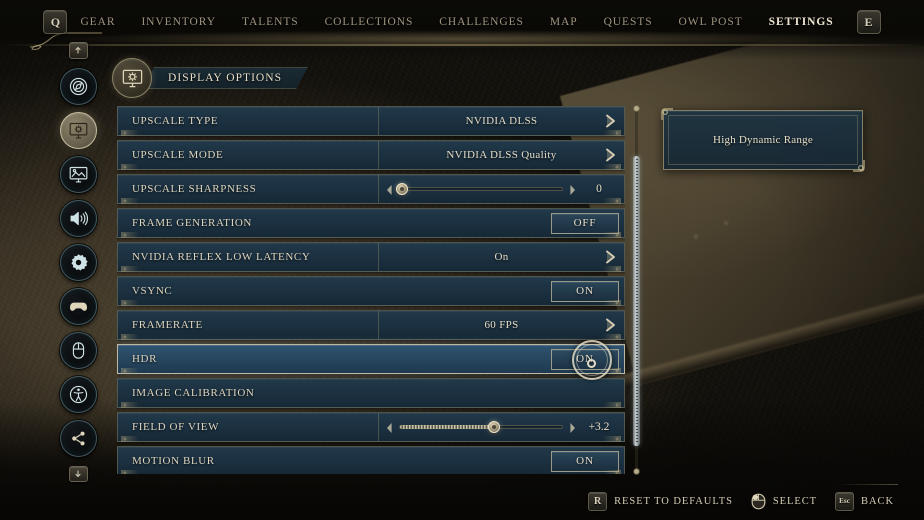  I want to click on sidebar-item-network, so click(78, 438).